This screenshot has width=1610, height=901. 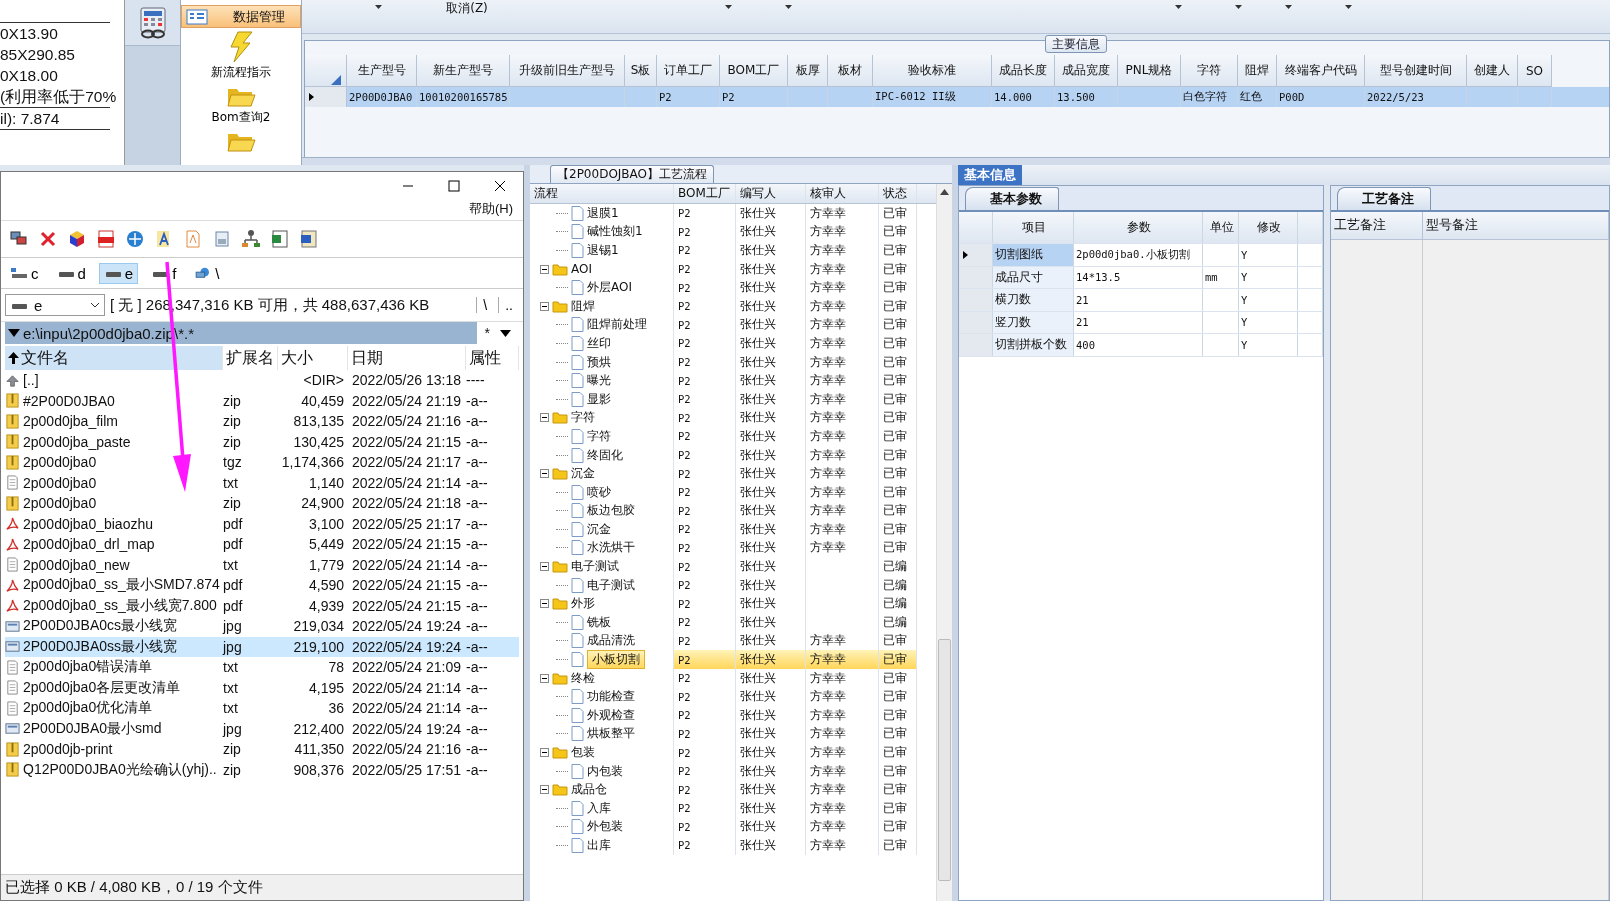 What do you see at coordinates (250, 358) in the screenshot?
I see `column-header: 扩展名` at bounding box center [250, 358].